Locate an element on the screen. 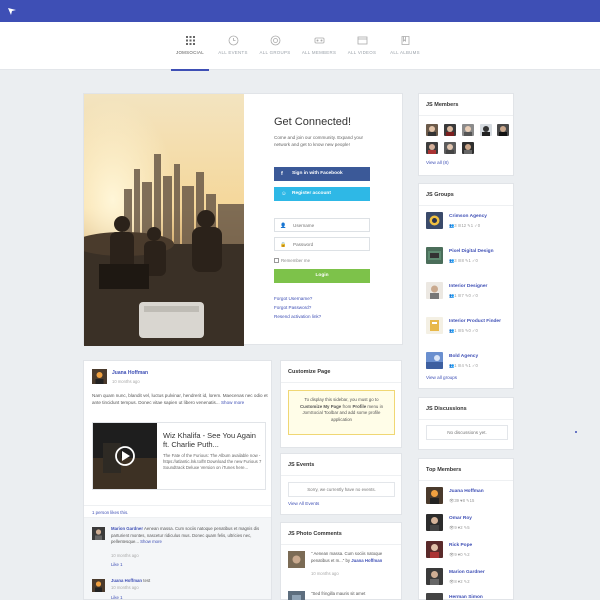  video-thumbnail is located at coordinates (125, 456).